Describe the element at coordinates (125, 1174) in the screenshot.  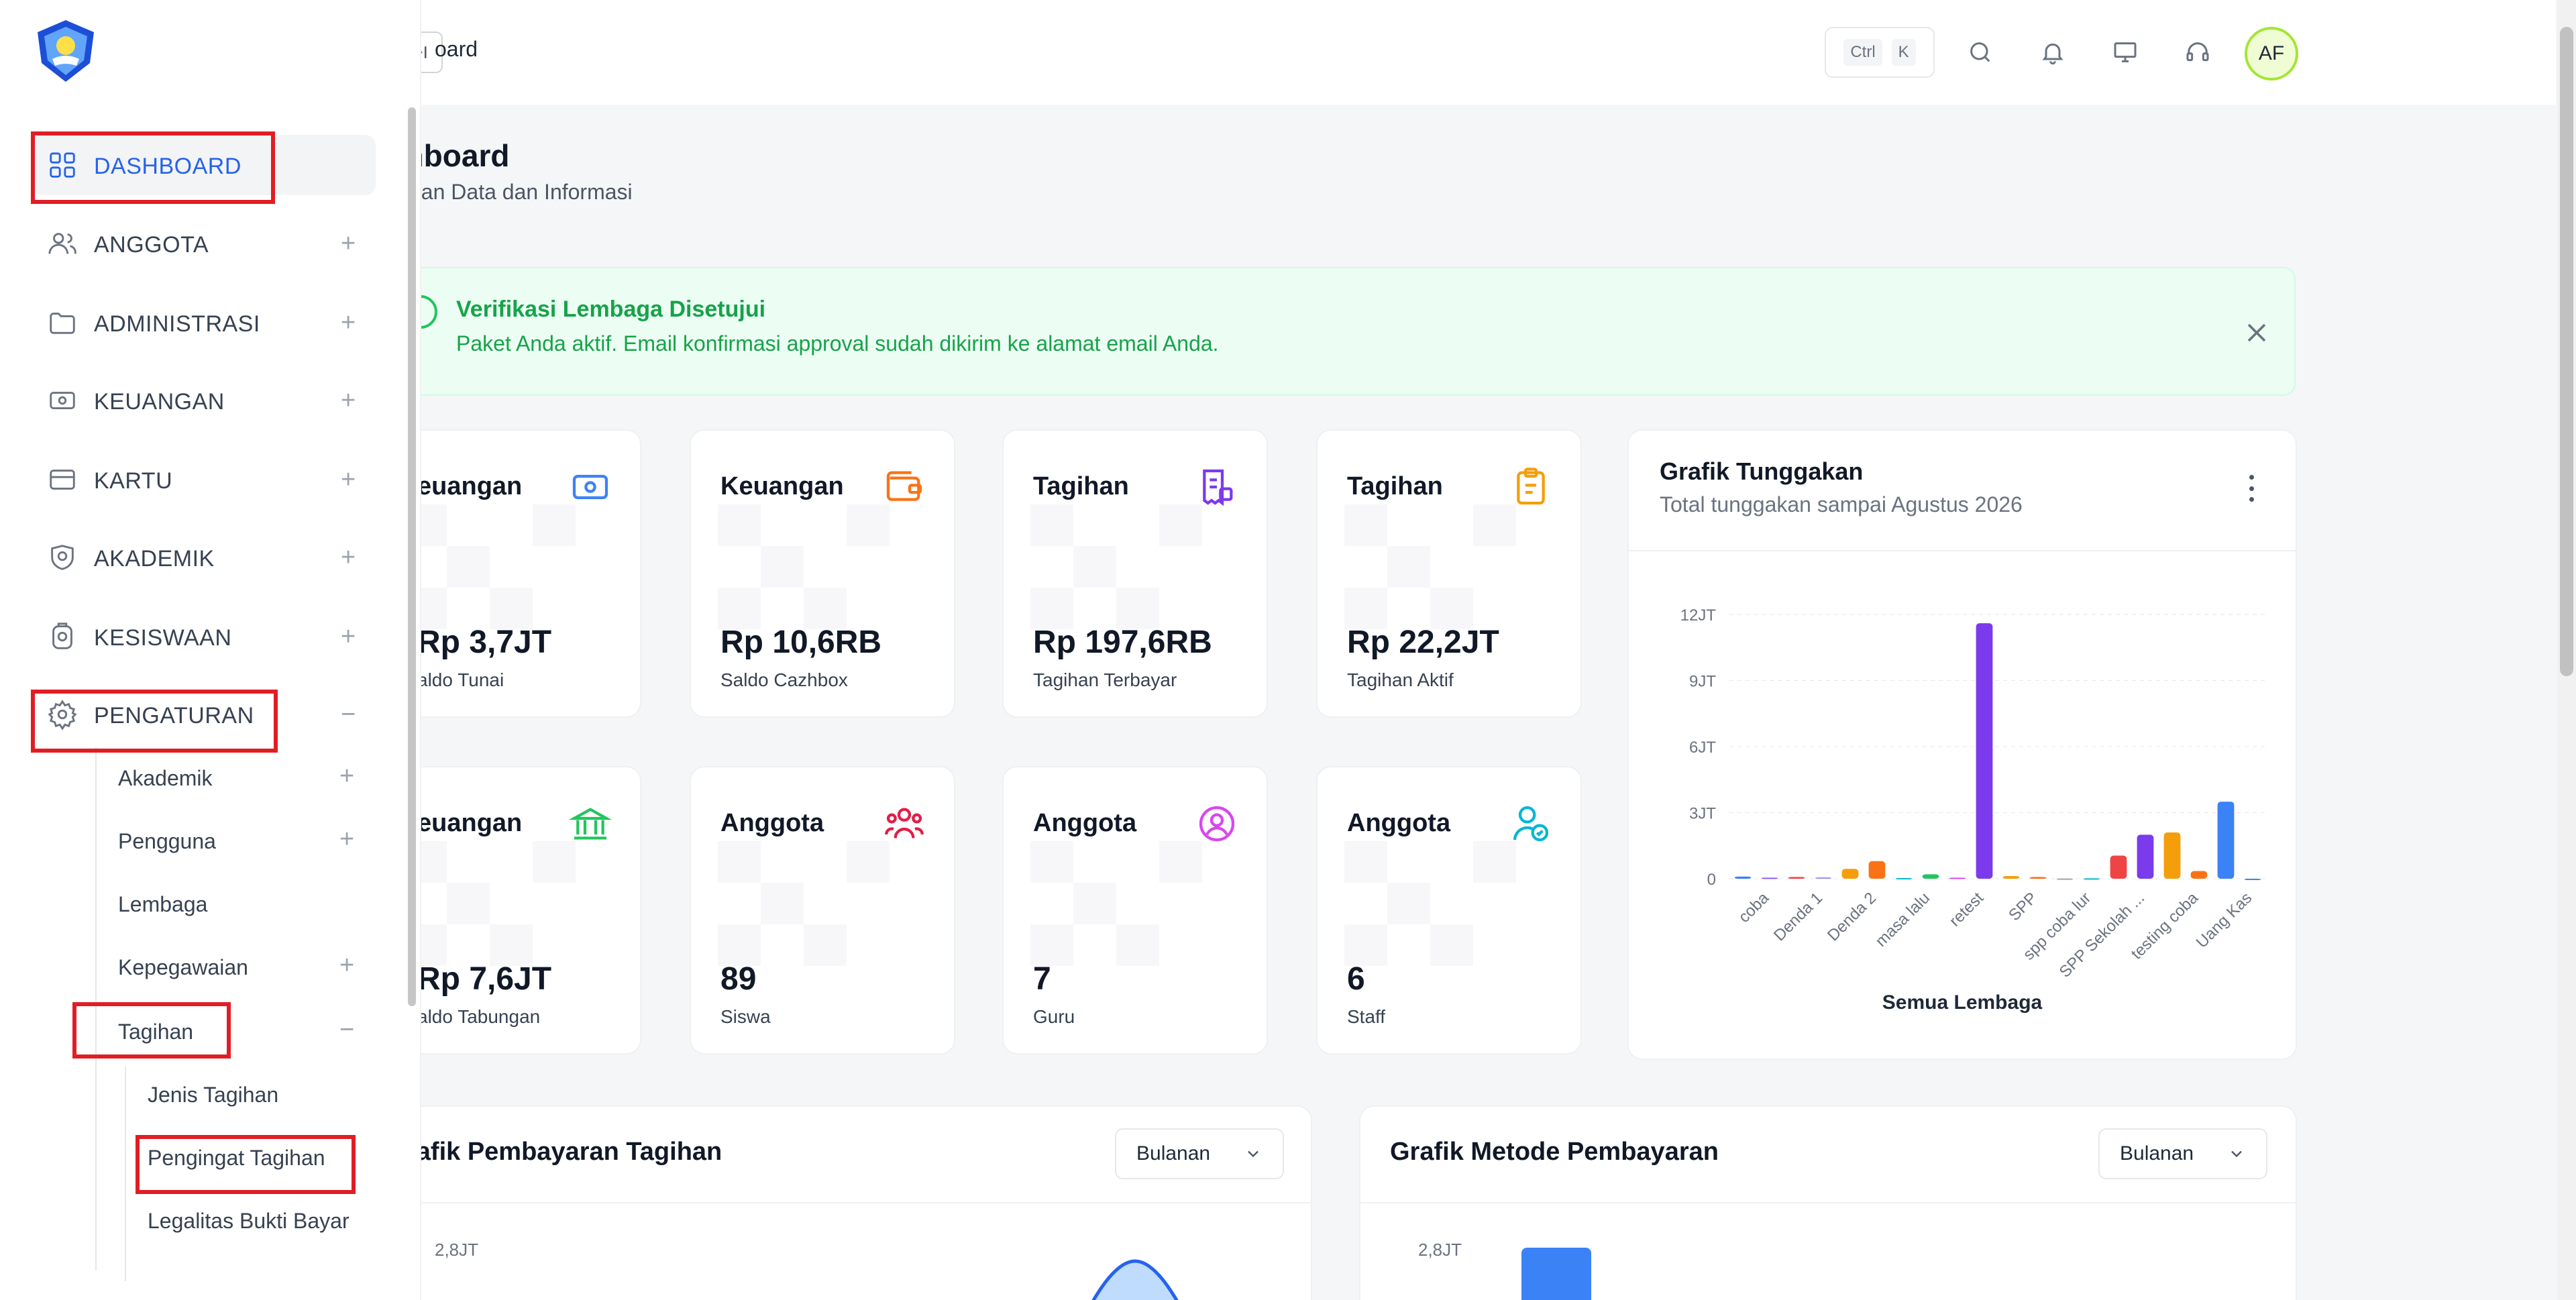
I see `tree-line` at that location.